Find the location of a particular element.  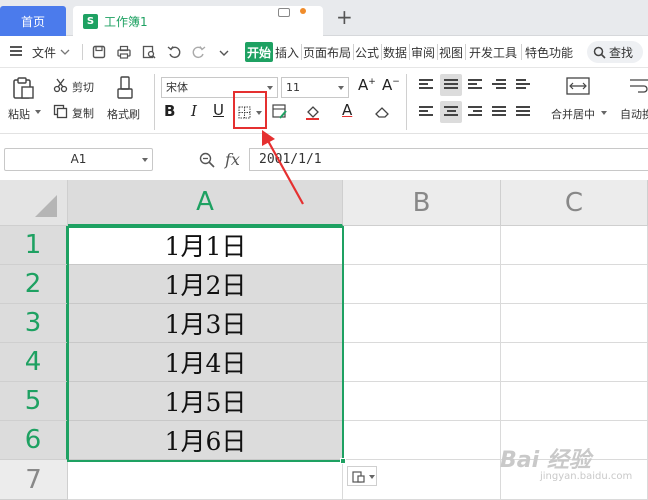

menu-home-active: 开始 is located at coordinates (259, 52).